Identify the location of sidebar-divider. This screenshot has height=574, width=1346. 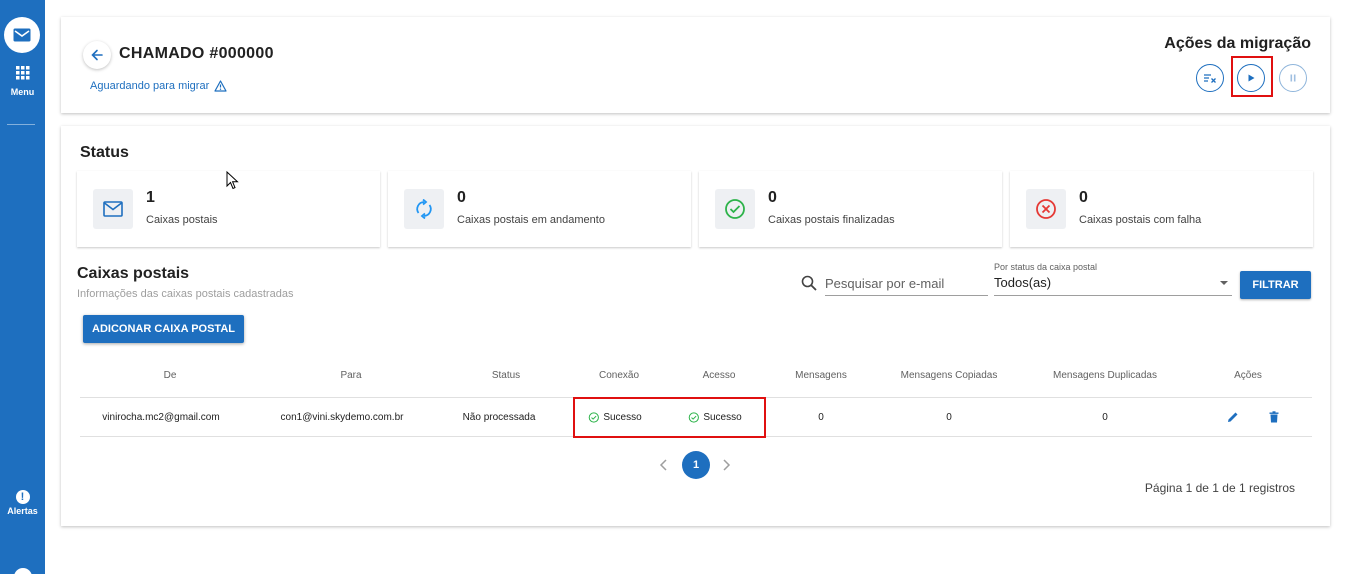
(21, 124).